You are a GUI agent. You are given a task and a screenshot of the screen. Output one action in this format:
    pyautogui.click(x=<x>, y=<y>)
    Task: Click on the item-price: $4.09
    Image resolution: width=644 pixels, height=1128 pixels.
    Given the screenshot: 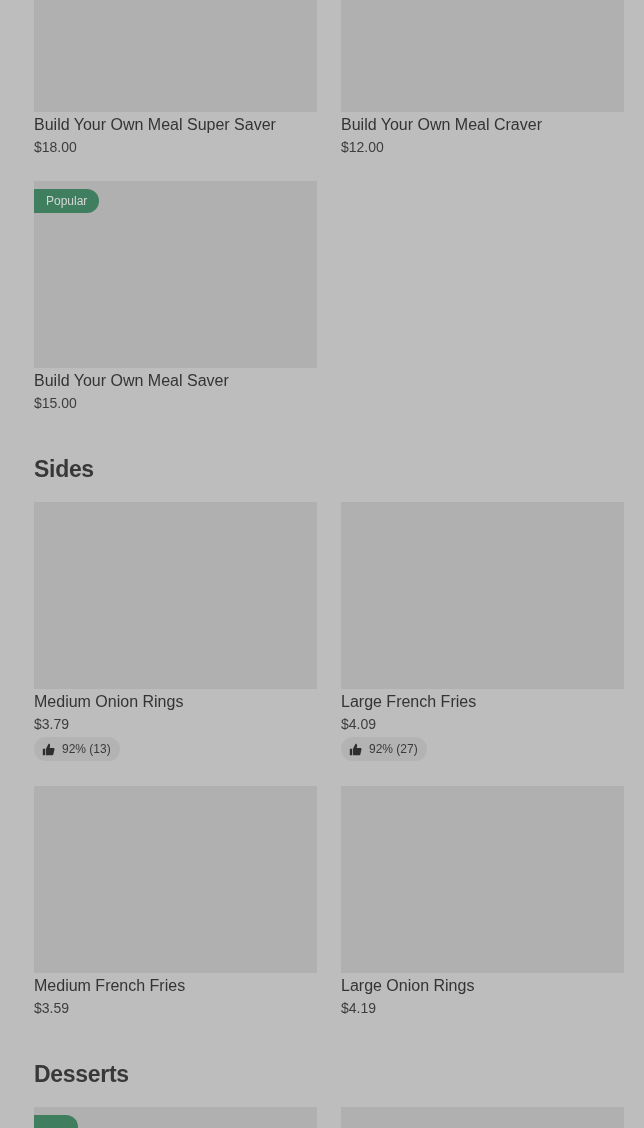 What is the action you would take?
    pyautogui.click(x=359, y=724)
    